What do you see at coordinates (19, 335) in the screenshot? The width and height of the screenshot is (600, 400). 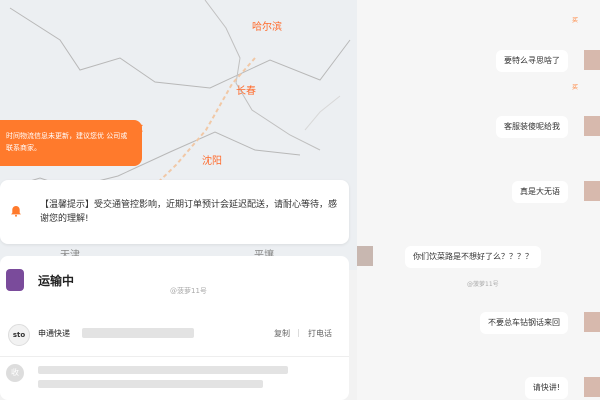 I see `sto-logo-icon: sto` at bounding box center [19, 335].